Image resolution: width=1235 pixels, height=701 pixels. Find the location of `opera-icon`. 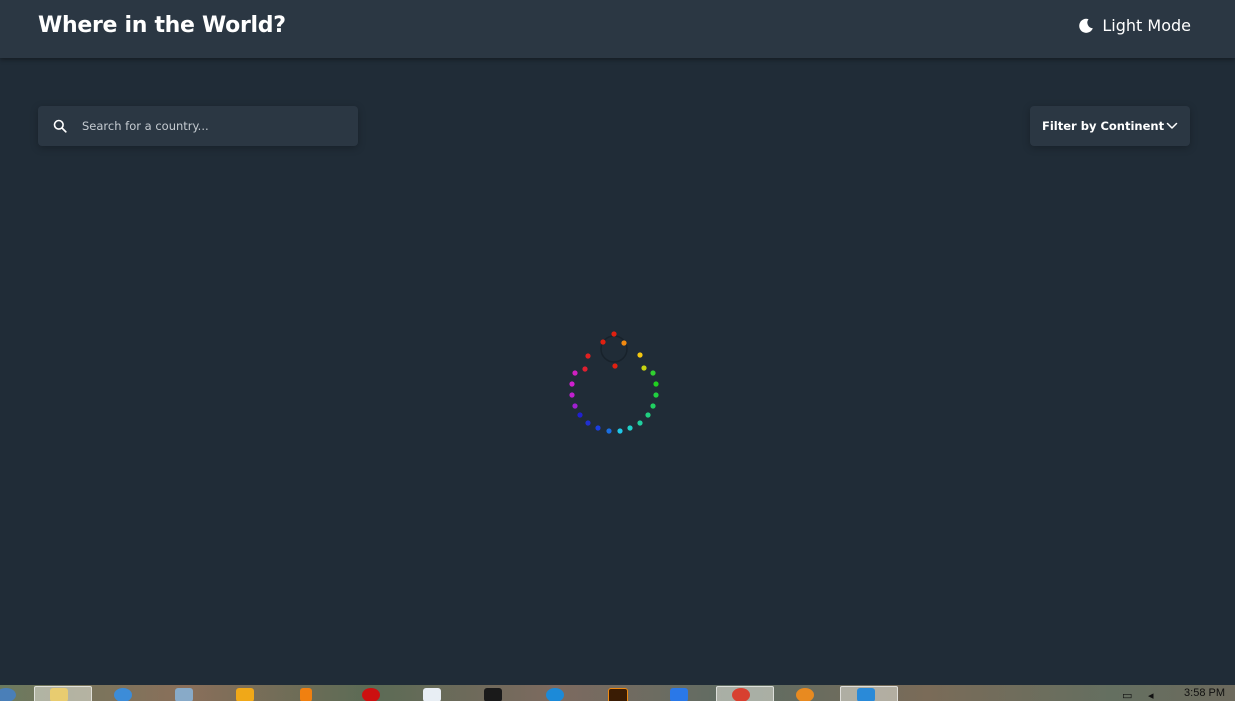

opera-icon is located at coordinates (371, 694).